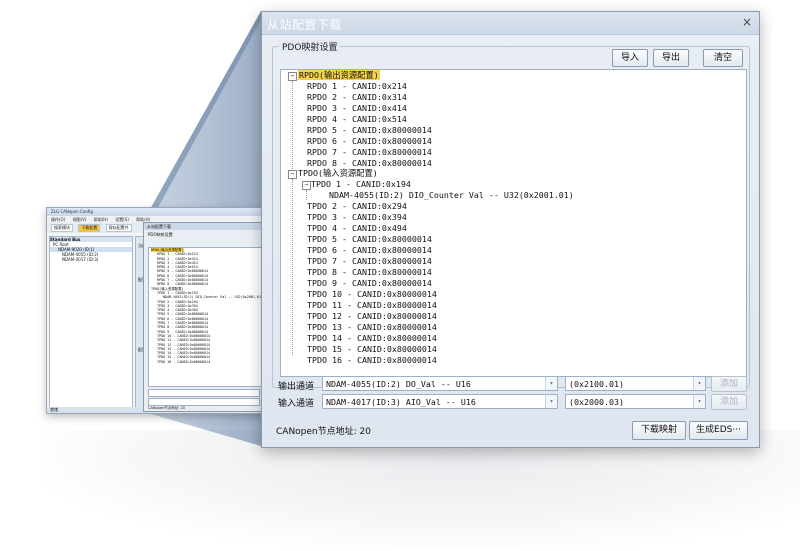  What do you see at coordinates (357, 206) in the screenshot?
I see `tpdo-node: TPDO 2 - CANID:0x294` at bounding box center [357, 206].